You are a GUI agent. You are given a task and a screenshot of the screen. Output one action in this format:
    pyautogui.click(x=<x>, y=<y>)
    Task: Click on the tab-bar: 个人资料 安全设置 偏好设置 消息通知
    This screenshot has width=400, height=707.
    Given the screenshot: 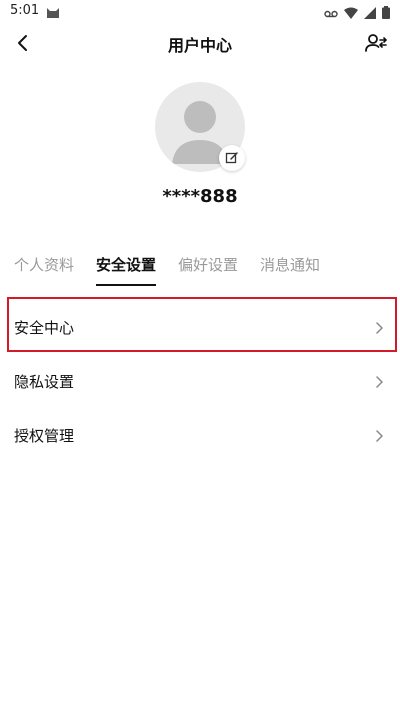 What is the action you would take?
    pyautogui.click(x=167, y=270)
    